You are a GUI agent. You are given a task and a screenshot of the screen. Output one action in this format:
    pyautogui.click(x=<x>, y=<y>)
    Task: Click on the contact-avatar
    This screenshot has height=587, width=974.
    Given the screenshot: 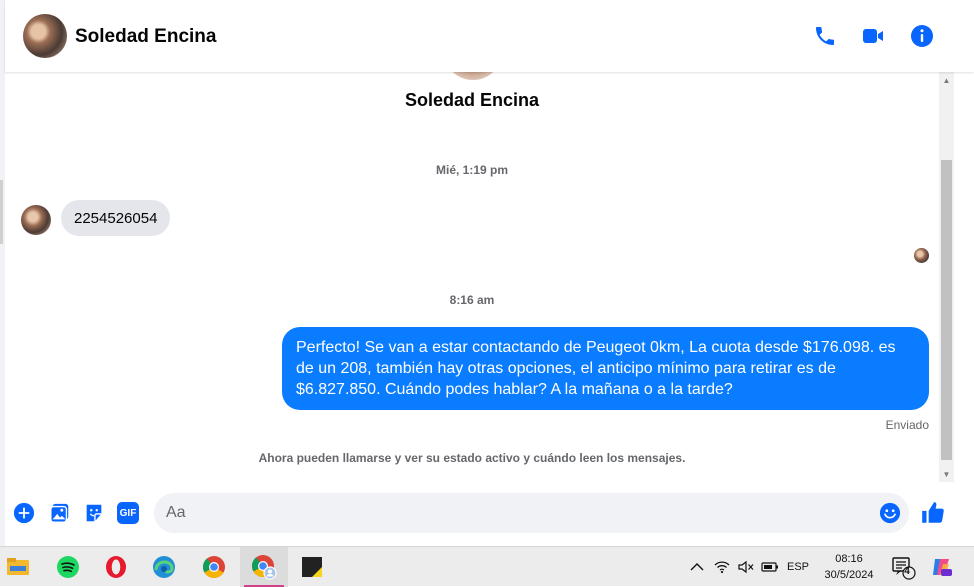 What is the action you would take?
    pyautogui.click(x=45, y=36)
    